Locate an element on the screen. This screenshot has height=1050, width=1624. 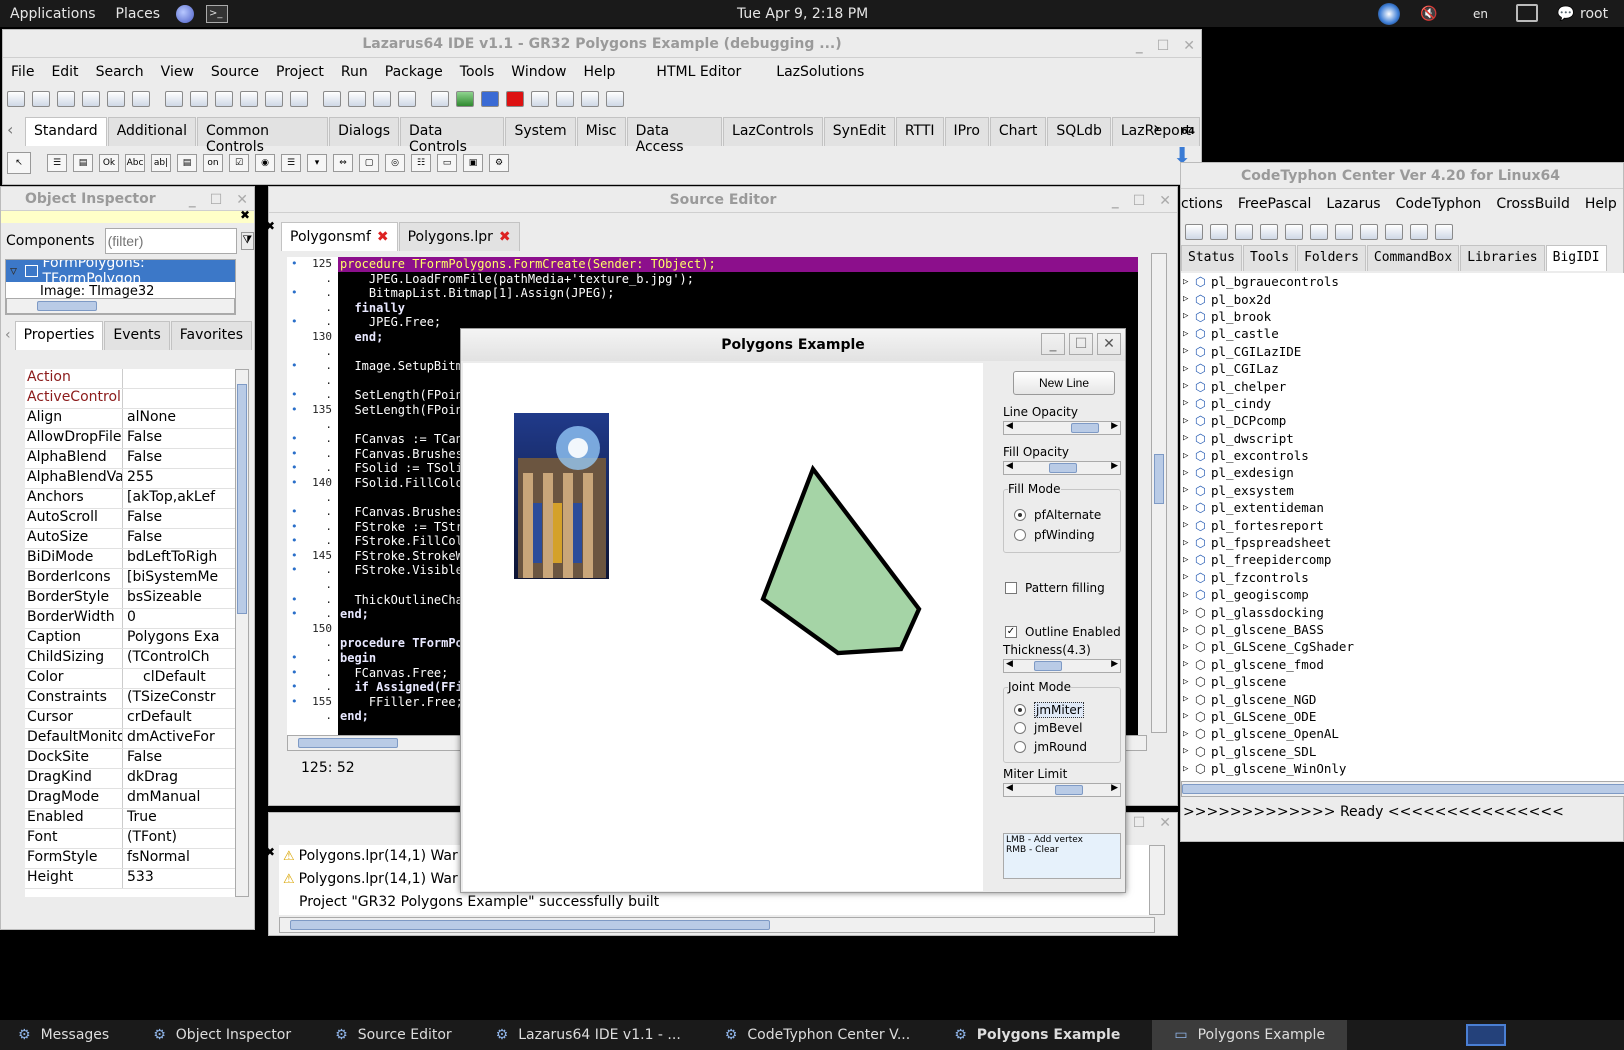
step-out-icon is located at coordinates (590, 99).